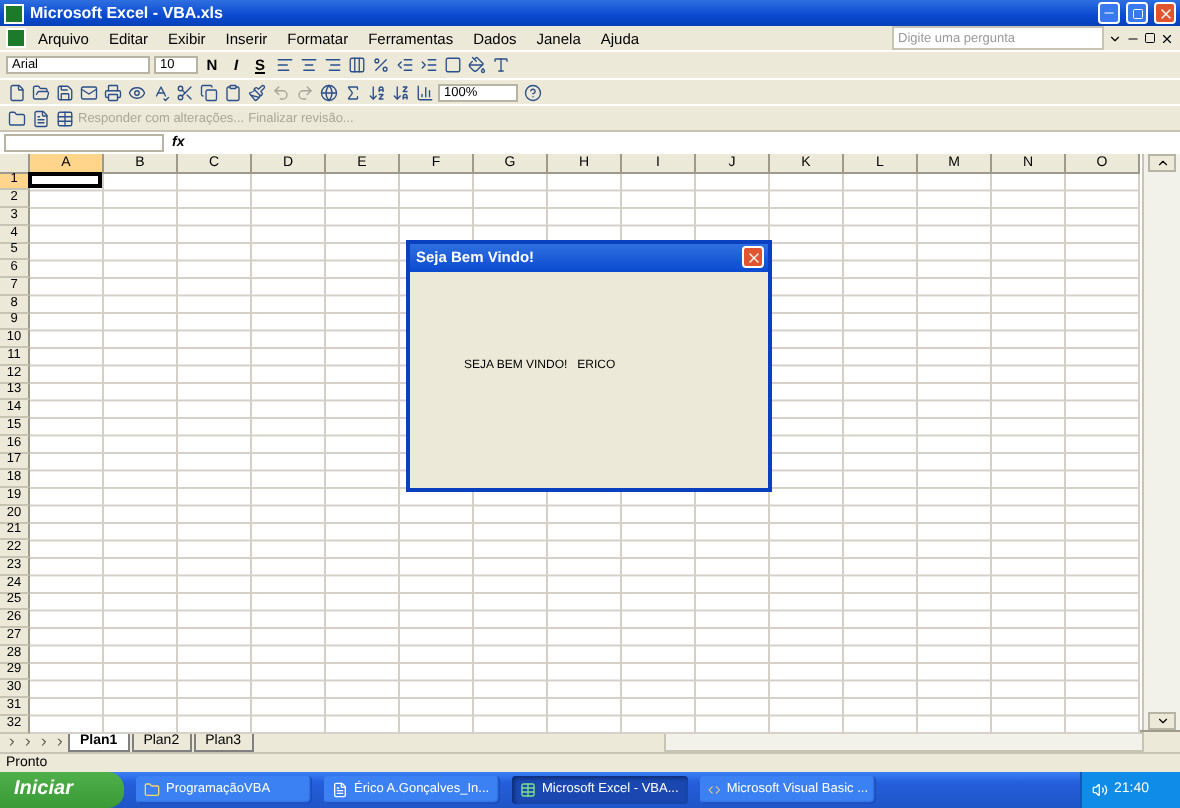  I want to click on dropdown-icon, so click(1115, 38).